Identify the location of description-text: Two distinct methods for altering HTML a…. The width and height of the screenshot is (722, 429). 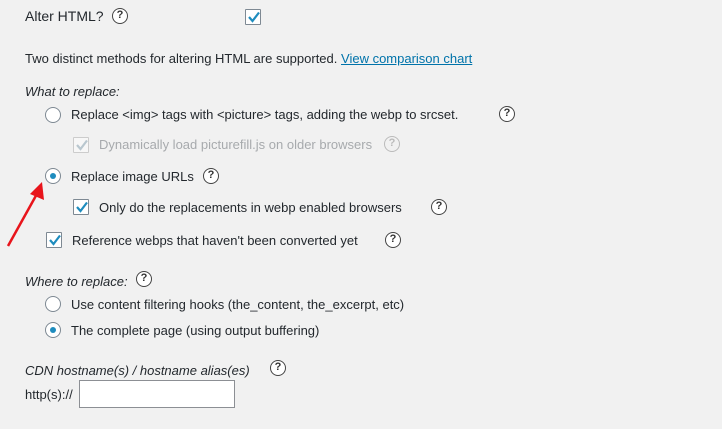
(181, 58).